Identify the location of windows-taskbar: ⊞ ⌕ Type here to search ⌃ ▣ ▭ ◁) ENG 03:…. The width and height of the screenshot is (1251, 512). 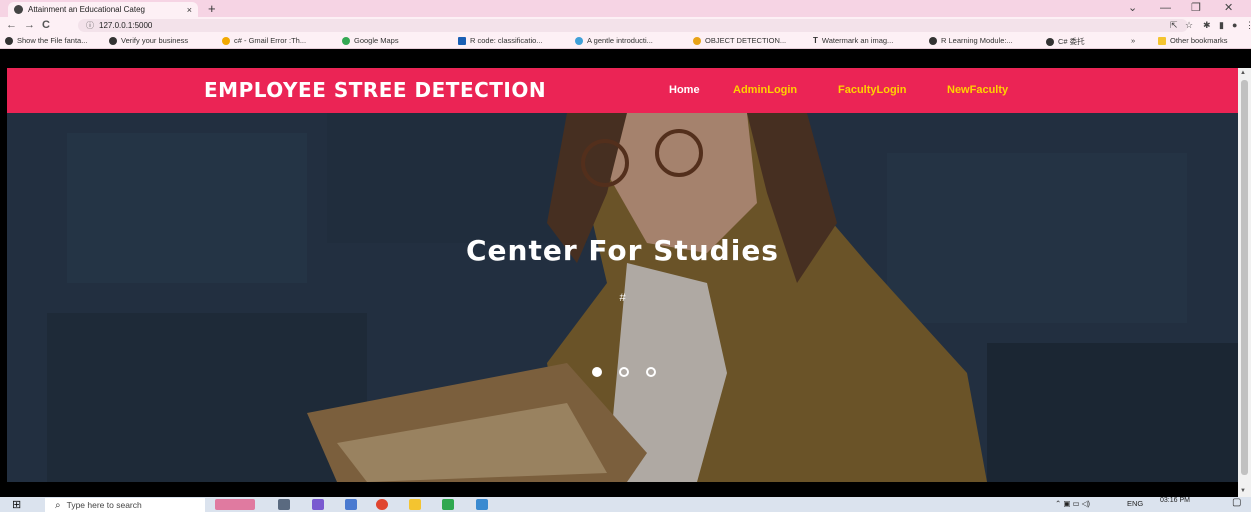
(625, 504).